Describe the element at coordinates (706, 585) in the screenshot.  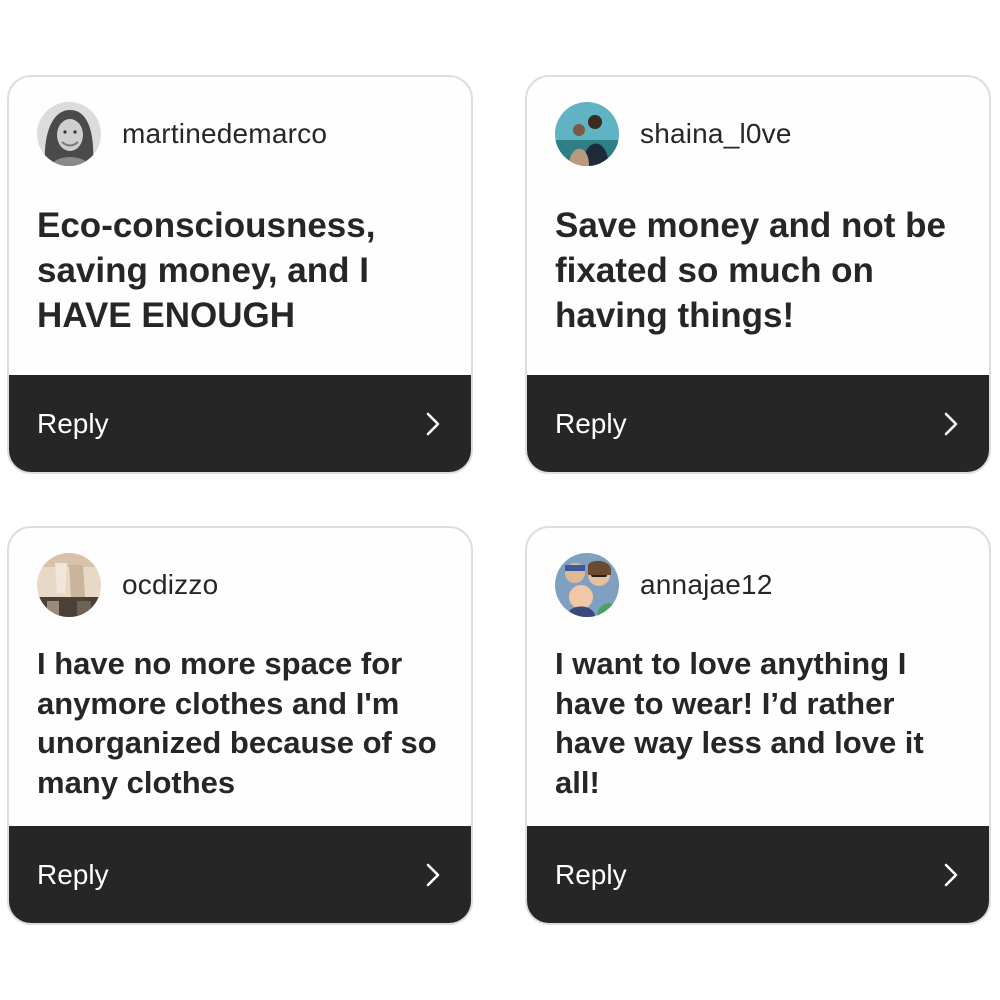
I see `username: annajae12` at that location.